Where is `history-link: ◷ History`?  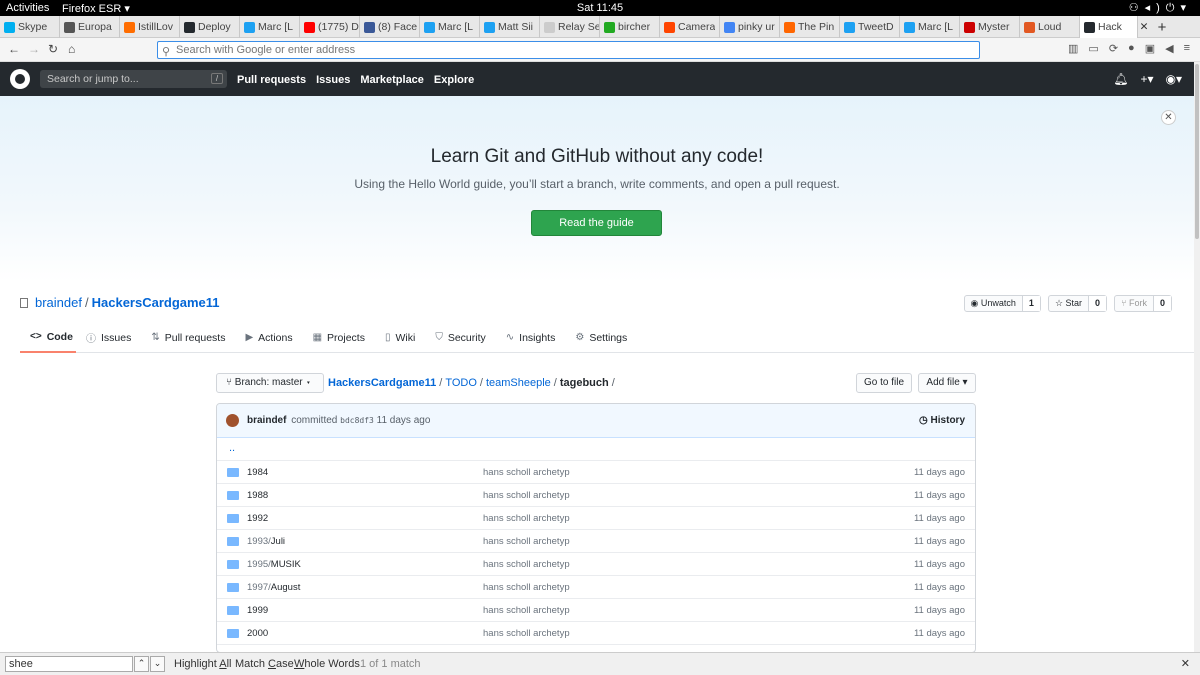
history-link: ◷ History is located at coordinates (942, 420).